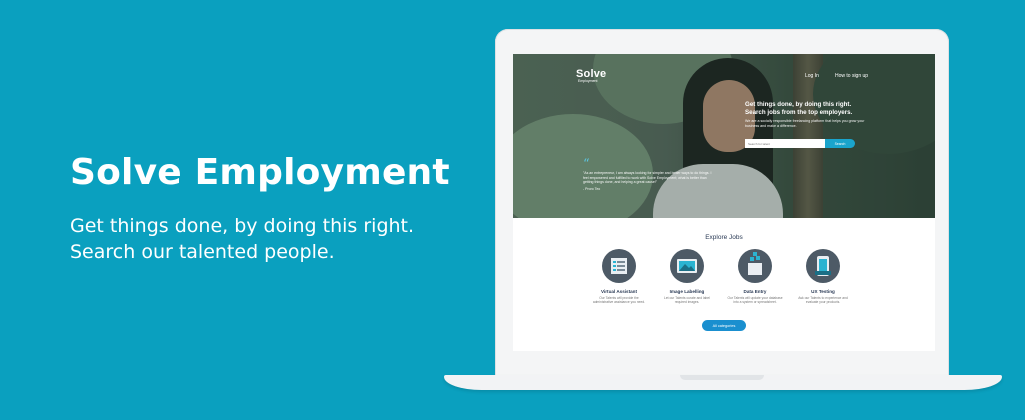 This screenshot has height=420, width=1025. What do you see at coordinates (798, 104) in the screenshot?
I see `hero-heading-line1: Get things done, by doing this right.` at bounding box center [798, 104].